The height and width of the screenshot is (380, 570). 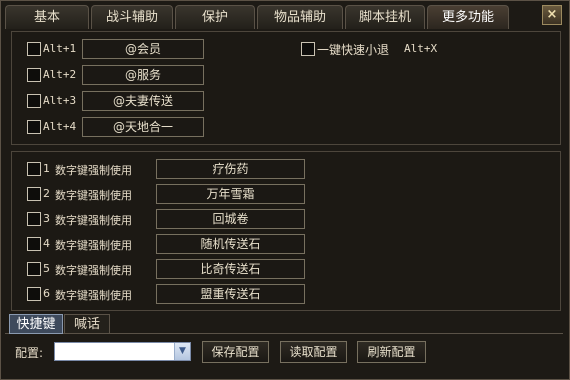 What do you see at coordinates (143, 101) in the screenshot?
I see `alt3-command-field: @夫妻传送` at bounding box center [143, 101].